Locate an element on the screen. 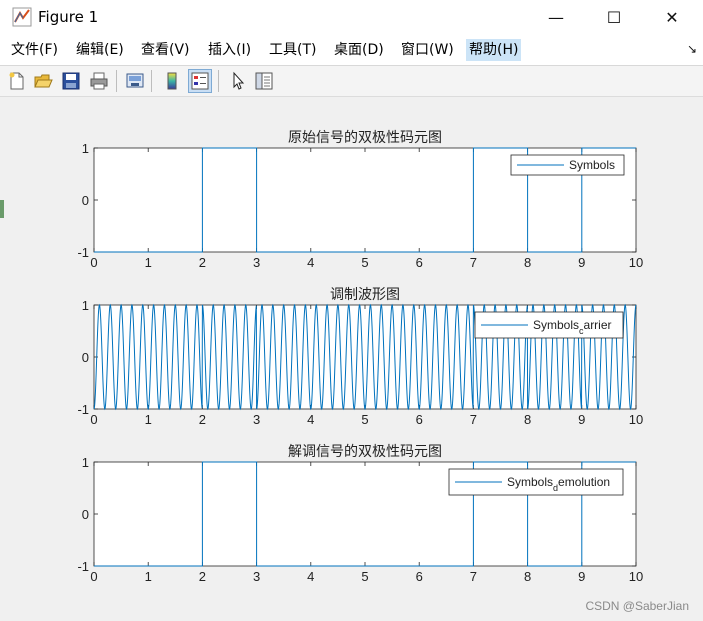 The image size is (703, 621). link-plot-button is located at coordinates (135, 81).